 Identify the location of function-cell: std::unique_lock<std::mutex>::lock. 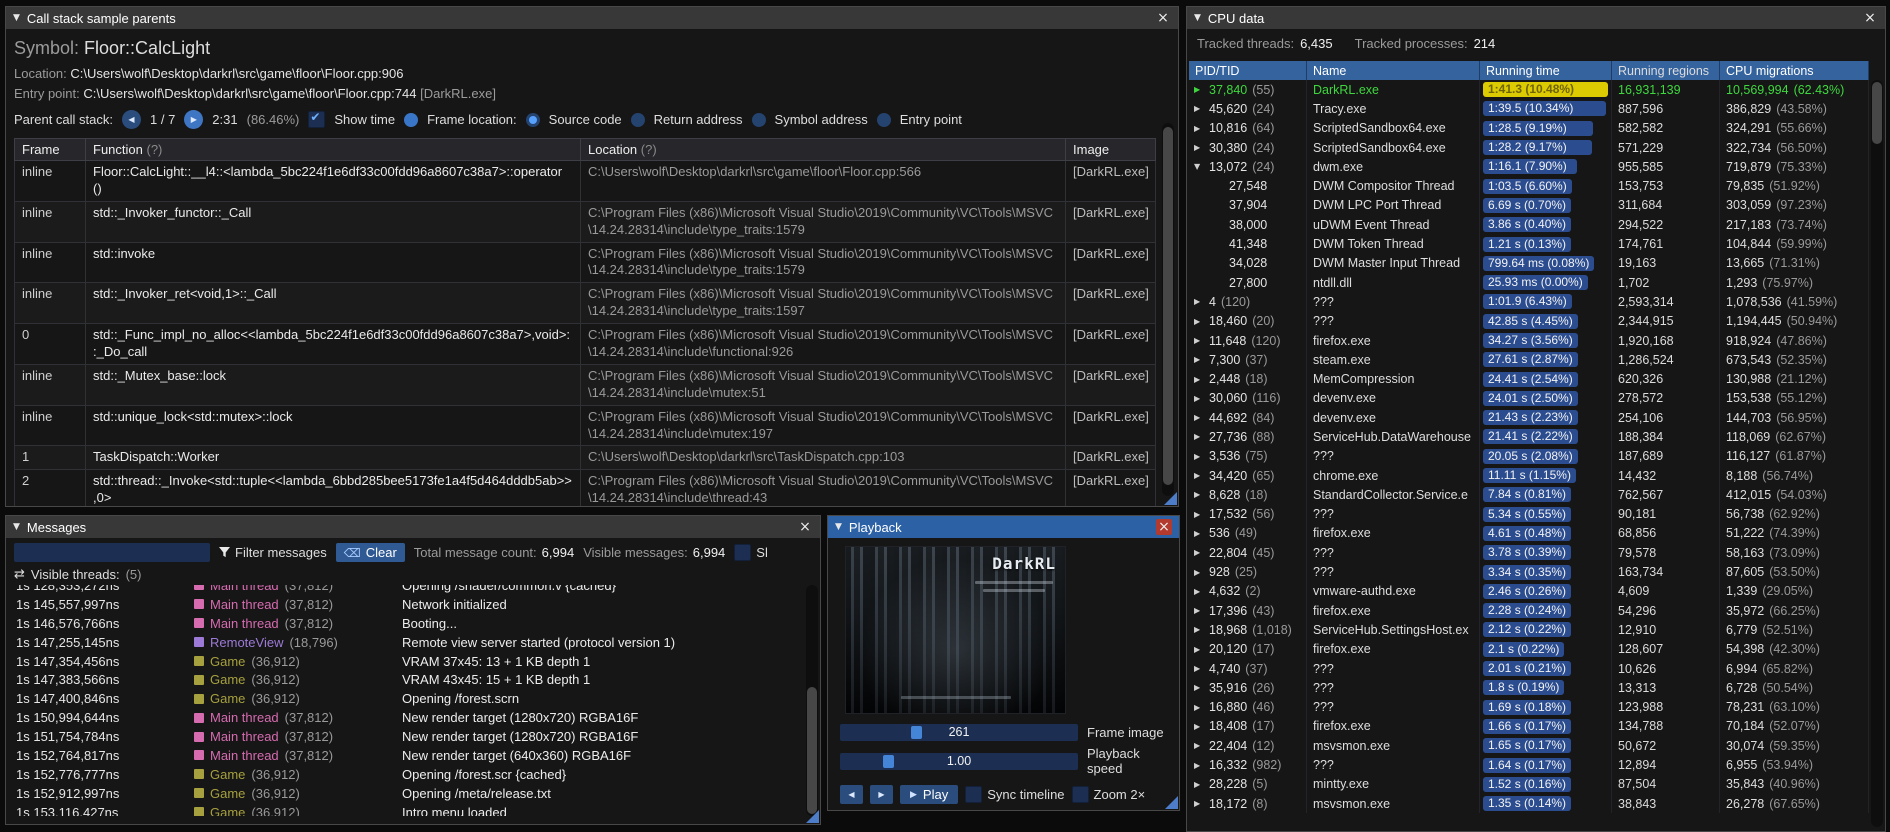
(333, 425).